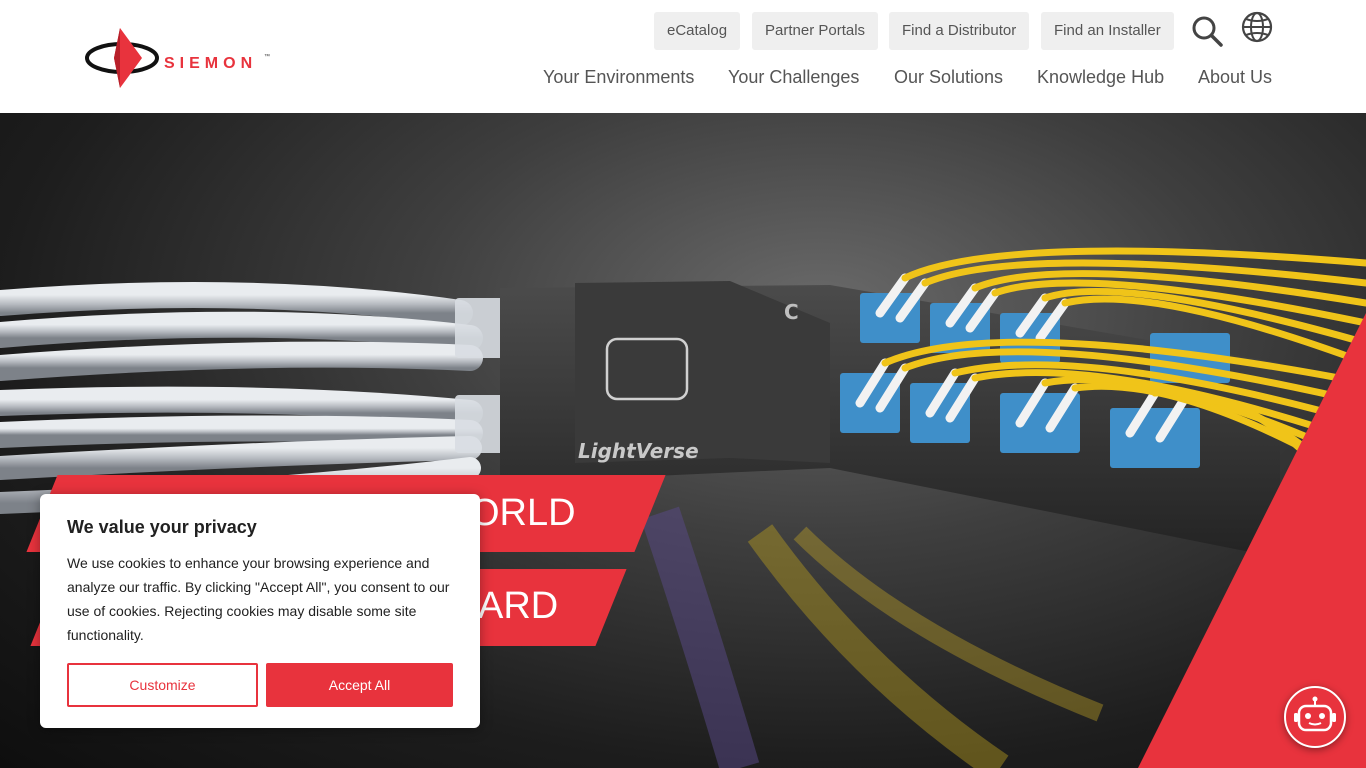 This screenshot has width=1366, height=768. I want to click on chatbot-button, so click(1315, 717).